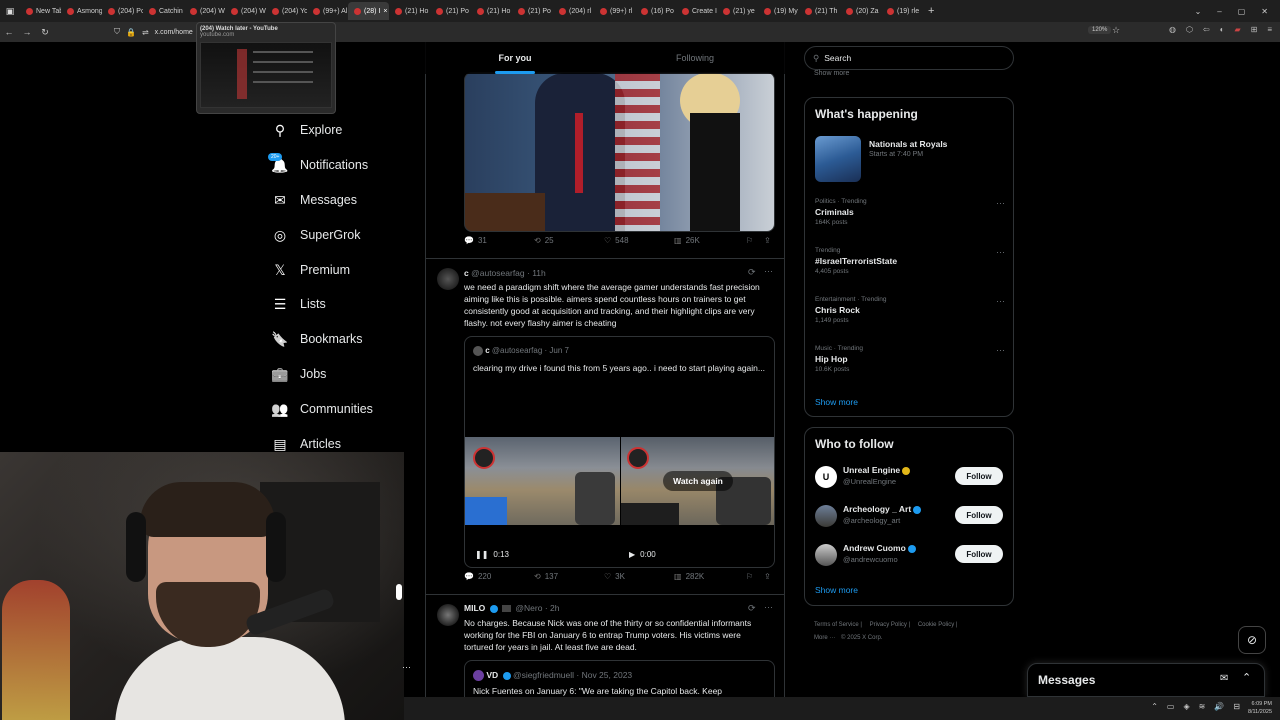 The image size is (1280, 720). I want to click on chevron-down-icon: ⌄, so click(1198, 11).